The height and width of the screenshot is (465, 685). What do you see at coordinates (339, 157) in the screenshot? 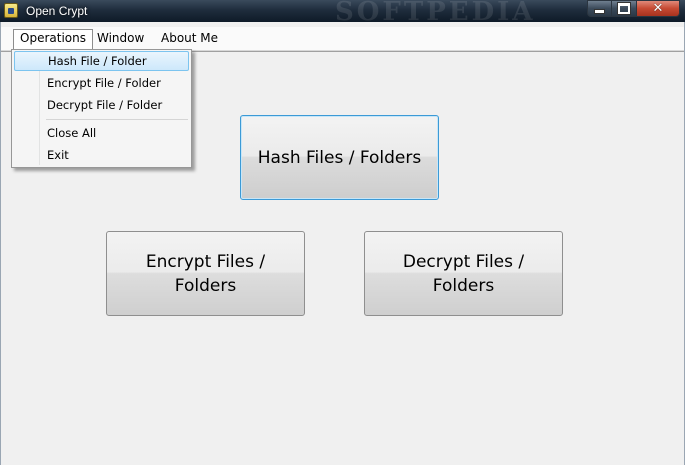
I see `hash-files-button: Hash Files / Folders` at bounding box center [339, 157].